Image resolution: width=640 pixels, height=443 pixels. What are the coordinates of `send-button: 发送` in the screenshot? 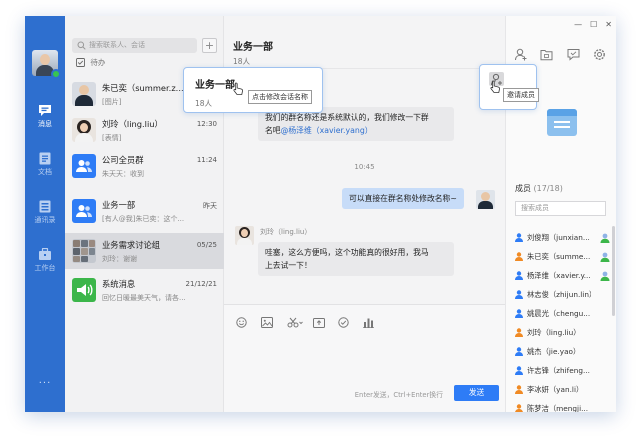 It's located at (476, 393).